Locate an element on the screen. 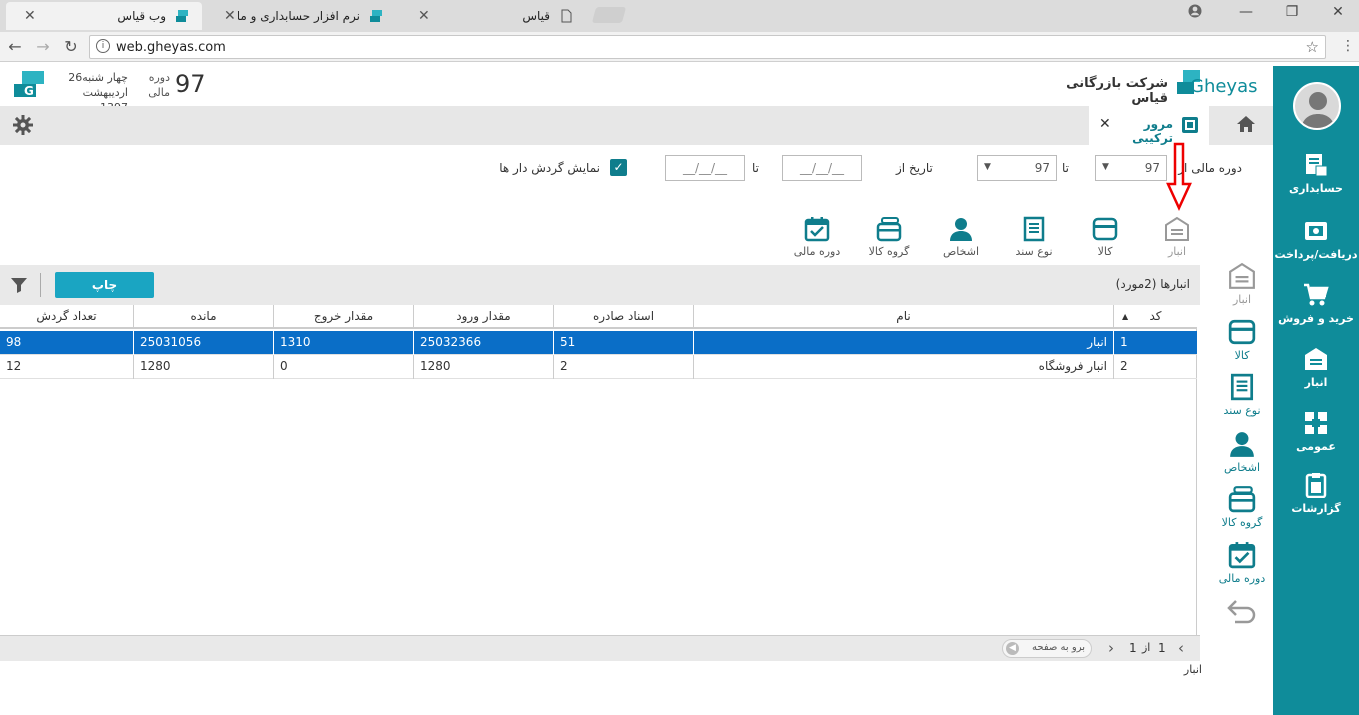 Image resolution: width=1359 pixels, height=715 pixels. toolbar-goods-group: گروه کالا is located at coordinates (889, 237).